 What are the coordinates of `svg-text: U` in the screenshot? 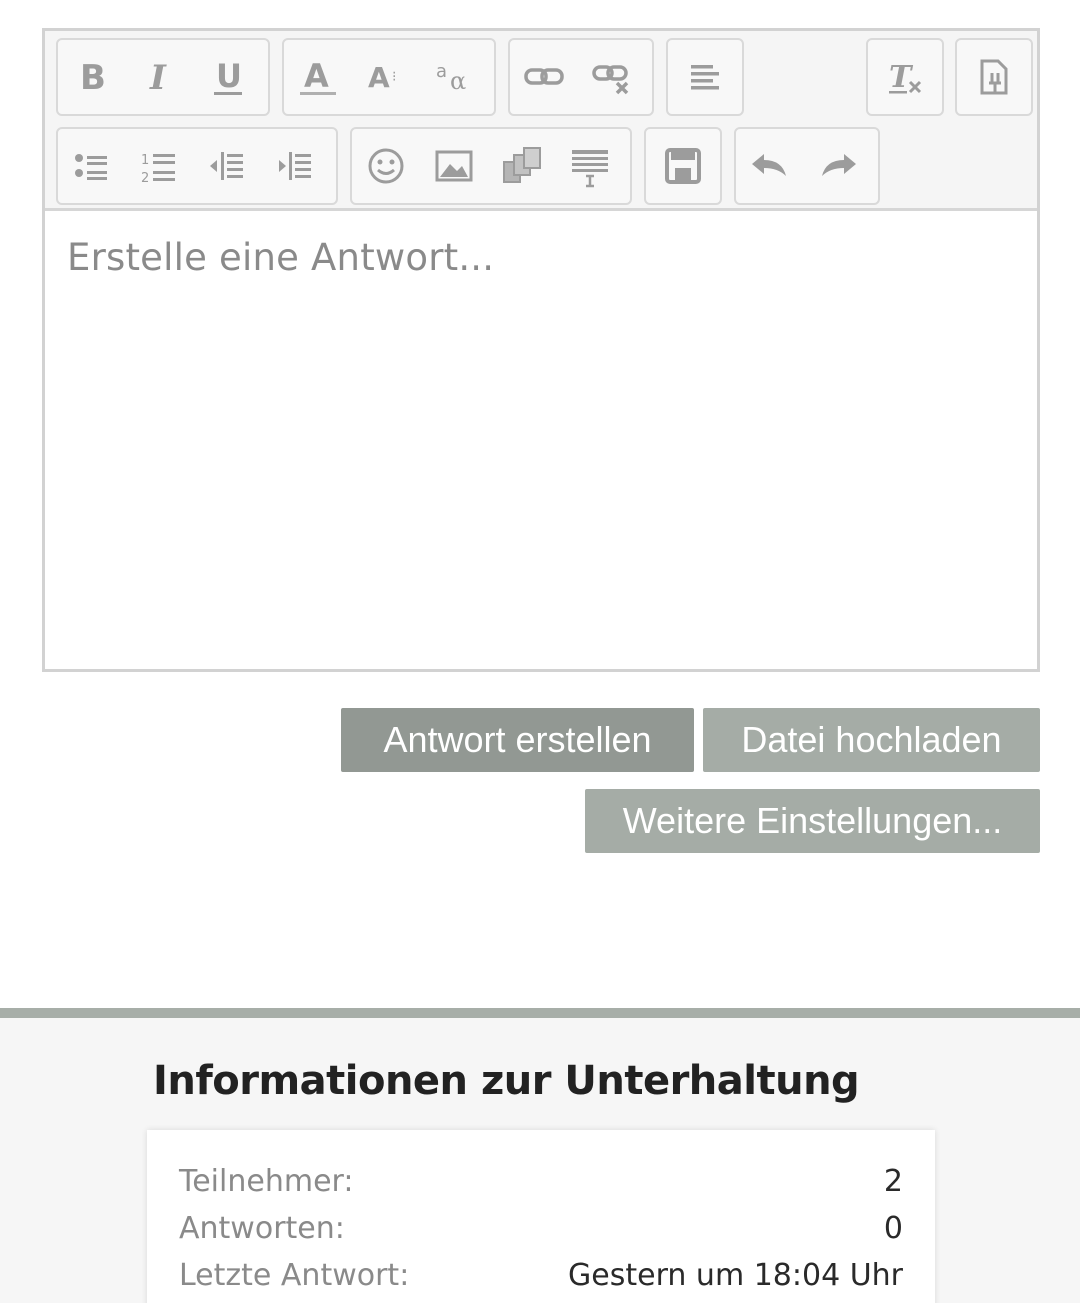 It's located at (229, 76).